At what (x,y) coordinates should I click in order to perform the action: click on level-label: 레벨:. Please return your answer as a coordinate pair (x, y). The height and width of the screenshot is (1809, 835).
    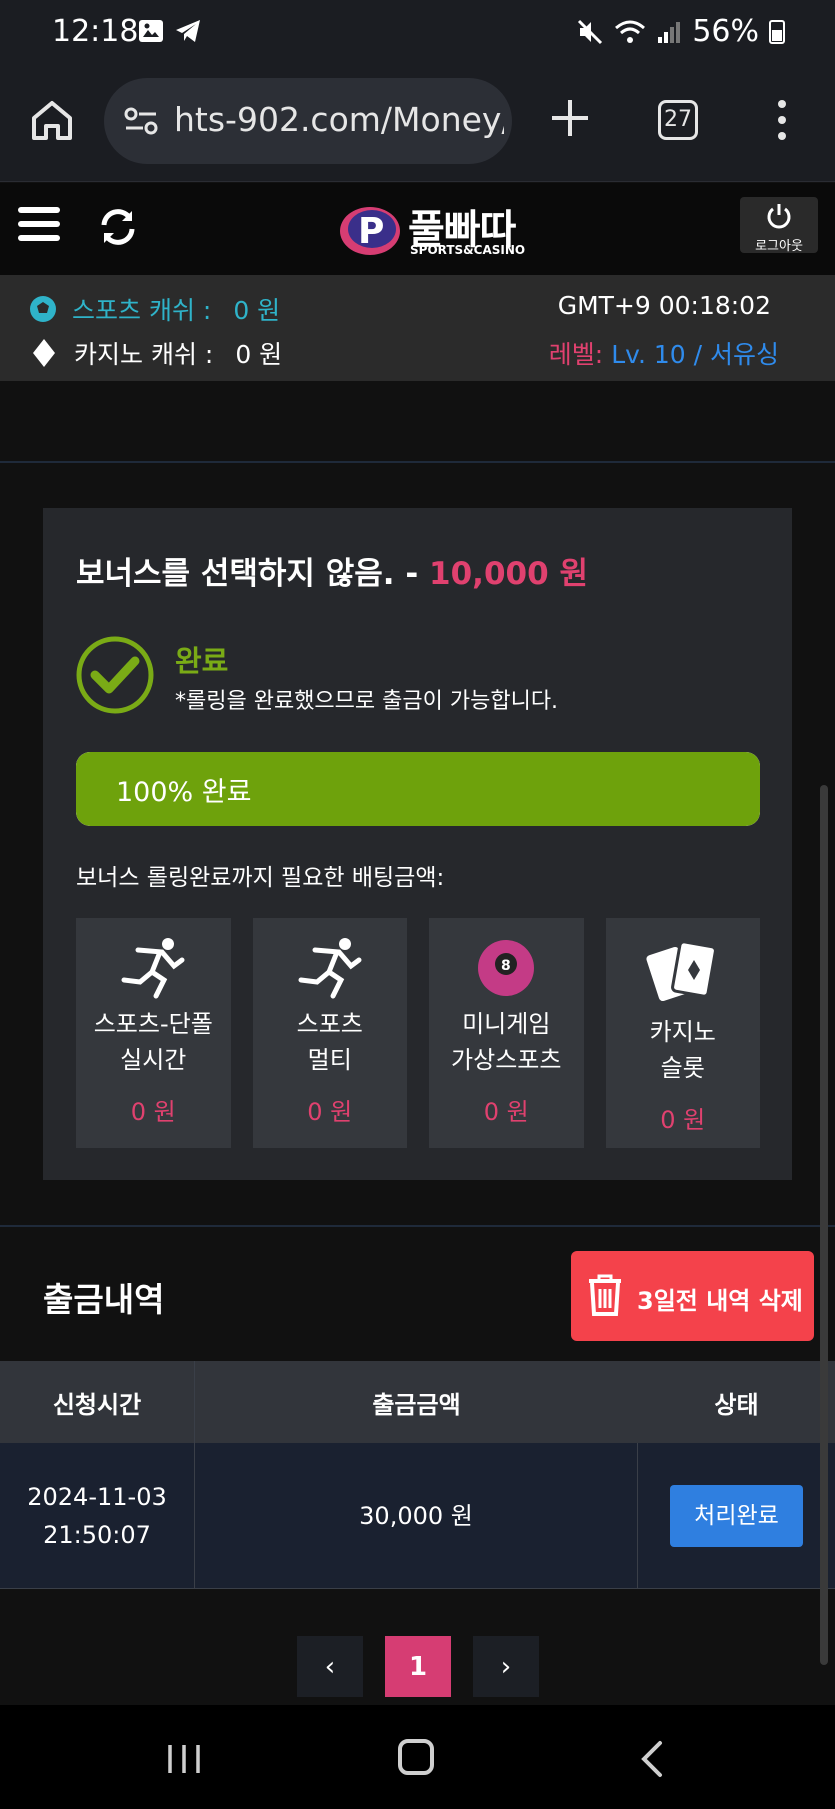
    Looking at the image, I should click on (576, 354).